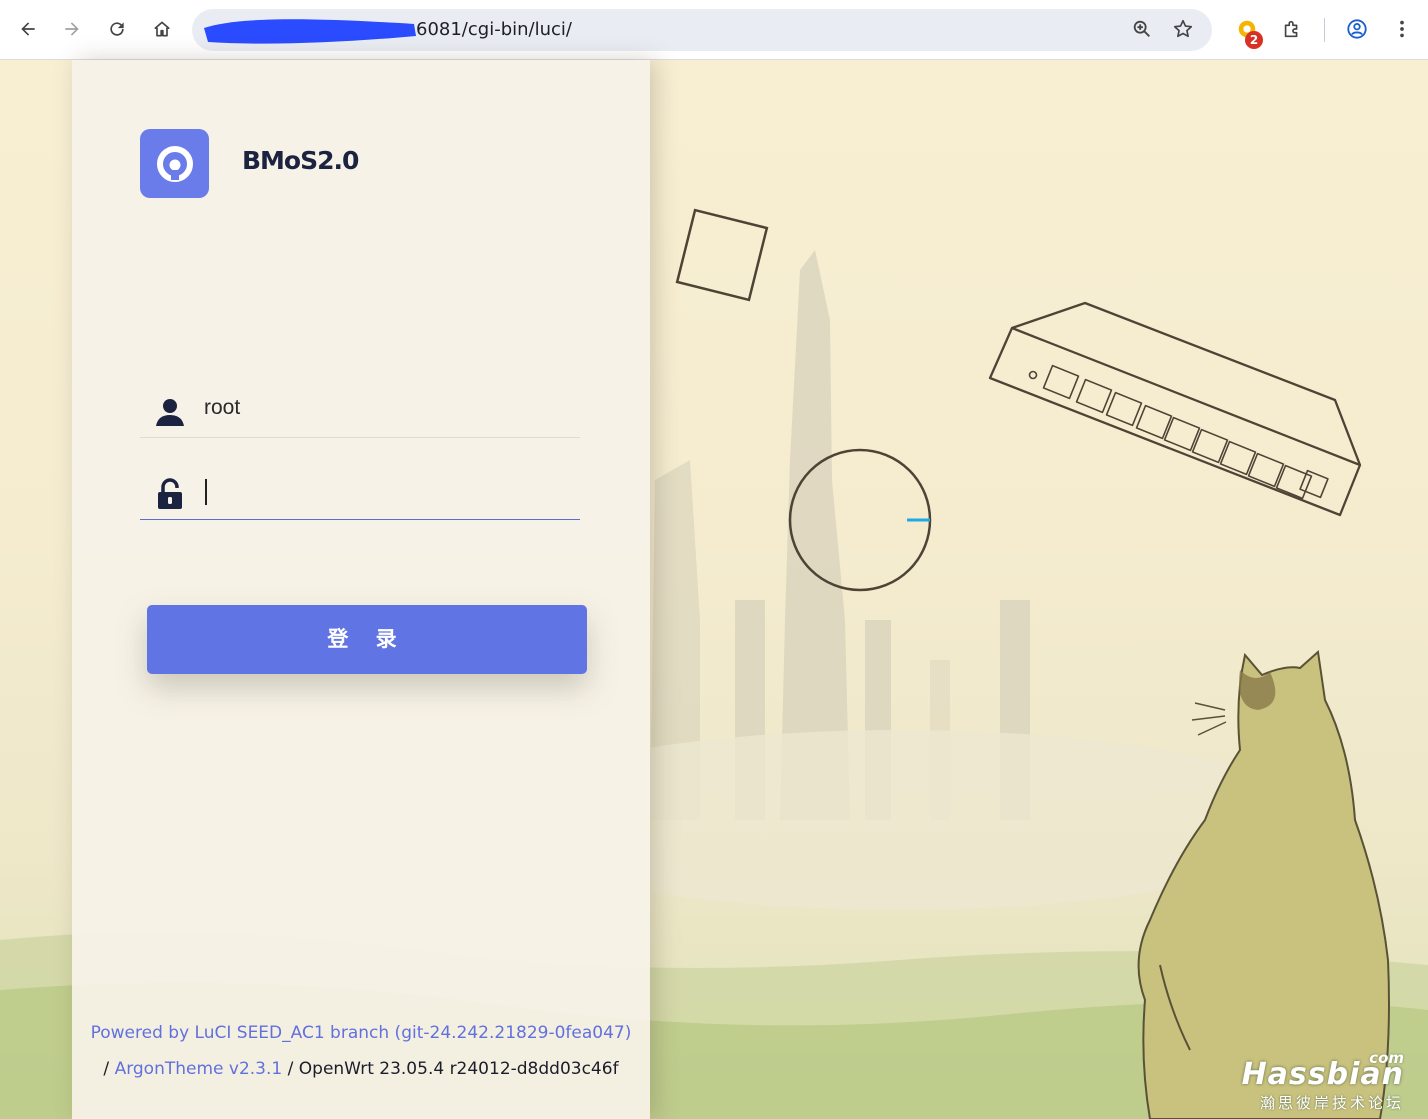 Image resolution: width=1428 pixels, height=1119 pixels. I want to click on openwrt-version: OpenWrt 23.05.4 r24012-d8dd03c46f, so click(458, 1069).